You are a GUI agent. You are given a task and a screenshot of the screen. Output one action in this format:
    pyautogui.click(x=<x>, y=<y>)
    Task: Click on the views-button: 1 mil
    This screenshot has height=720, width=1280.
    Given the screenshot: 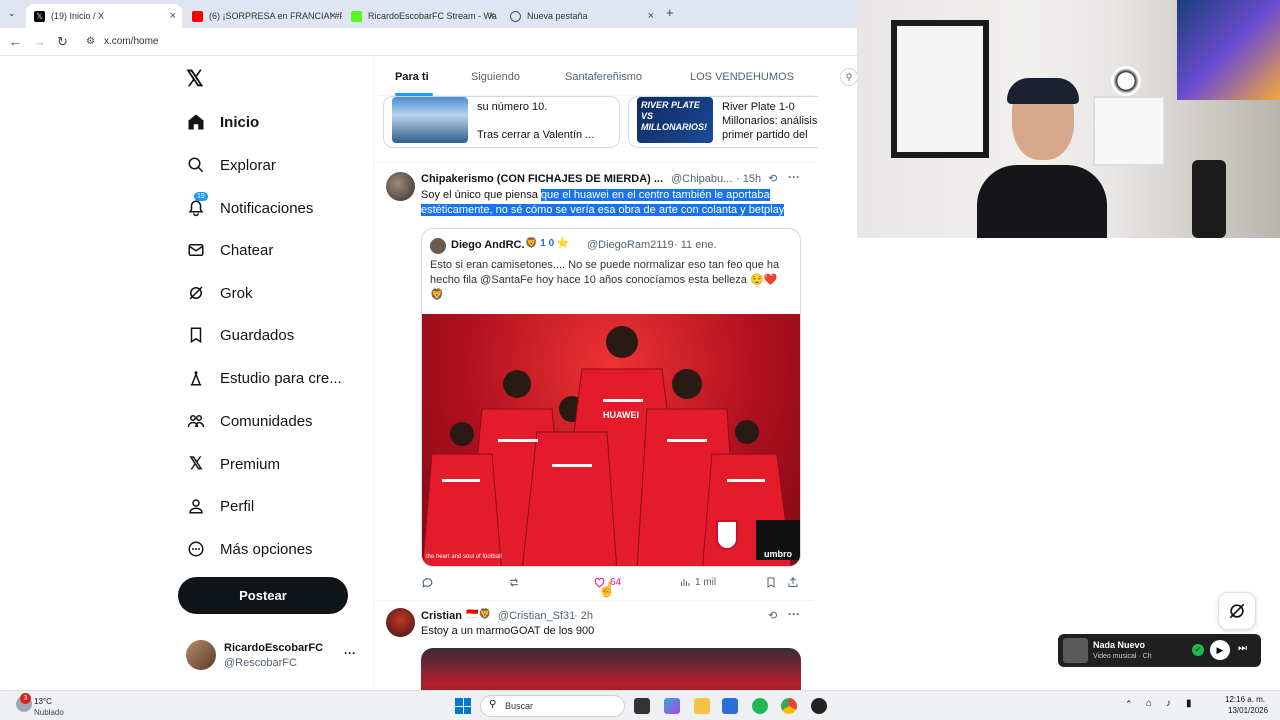 What is the action you would take?
    pyautogui.click(x=697, y=582)
    